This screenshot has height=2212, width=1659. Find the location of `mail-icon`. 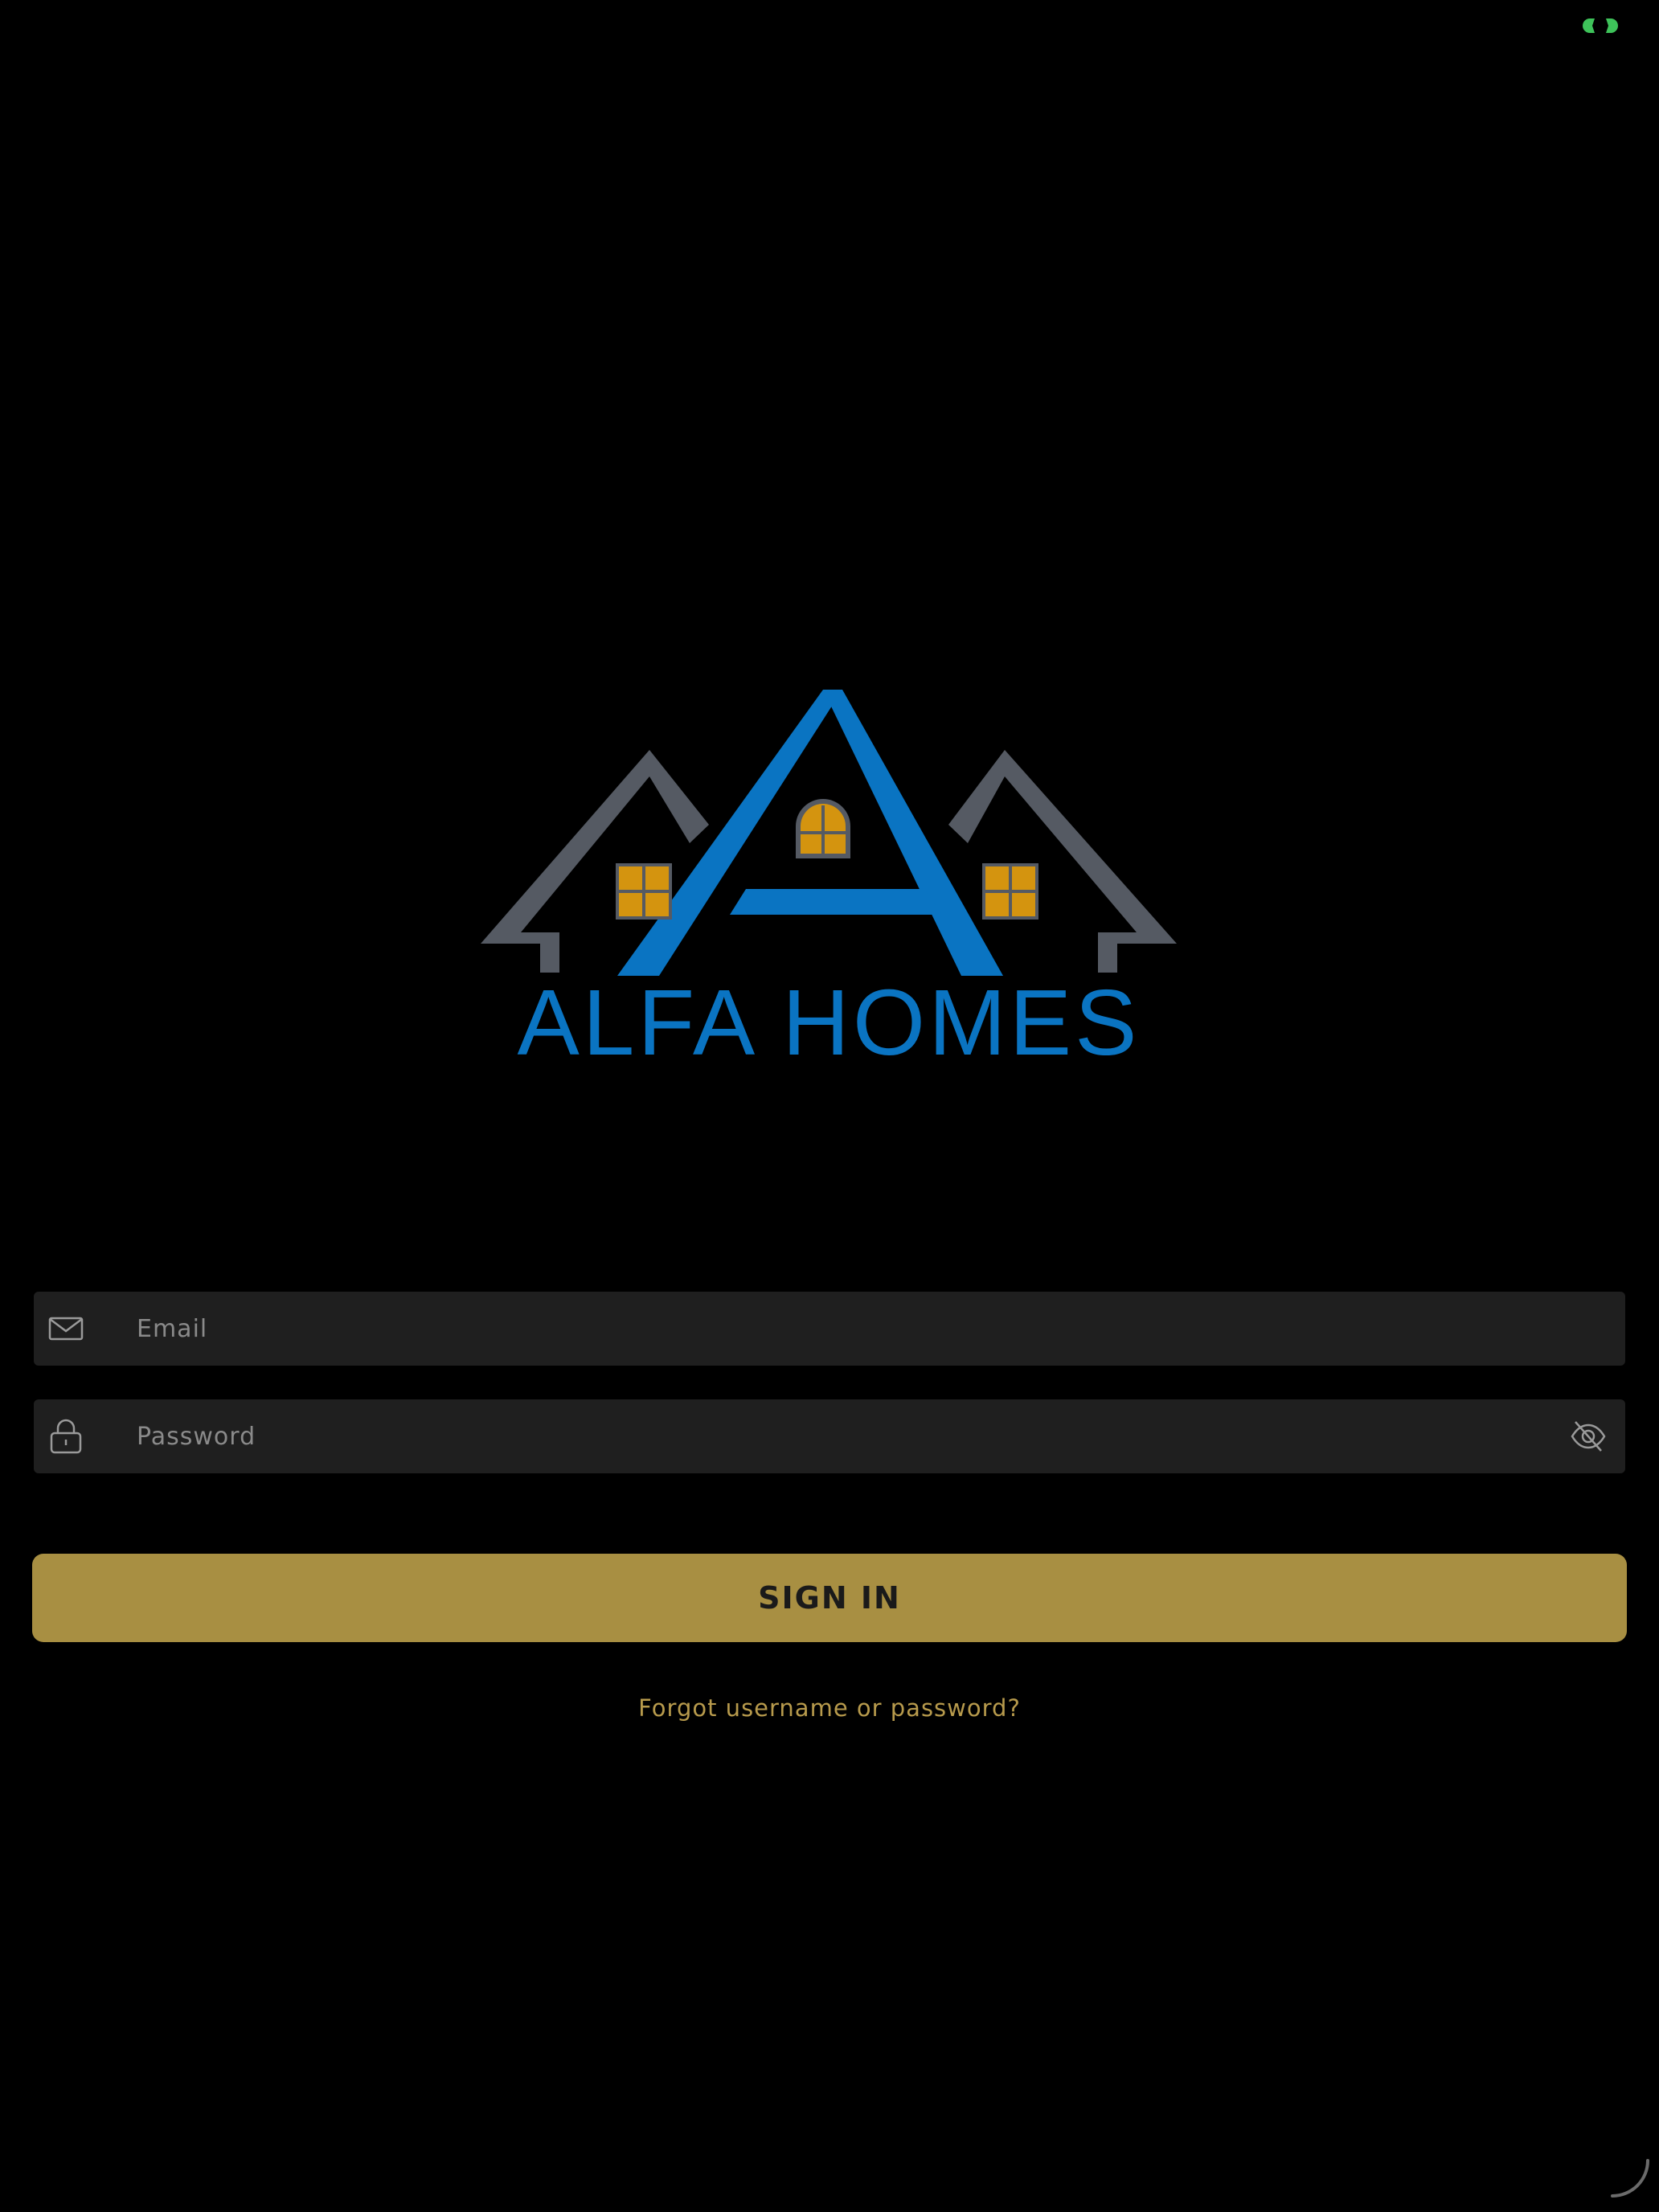

mail-icon is located at coordinates (66, 1329).